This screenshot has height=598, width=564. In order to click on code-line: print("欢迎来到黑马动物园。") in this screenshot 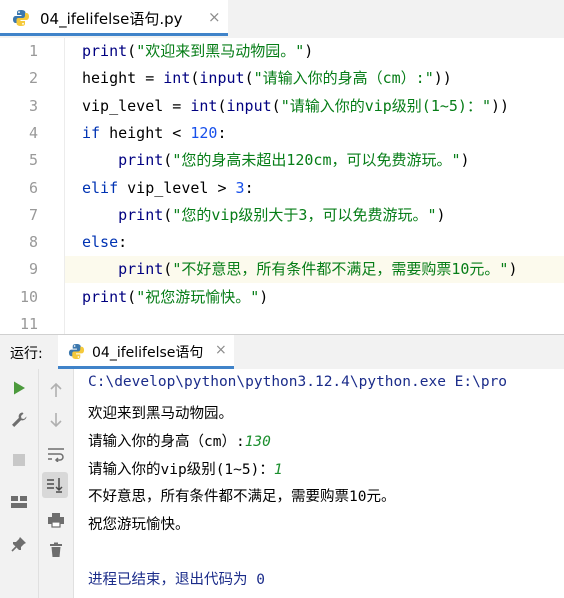, I will do `click(197, 51)`.